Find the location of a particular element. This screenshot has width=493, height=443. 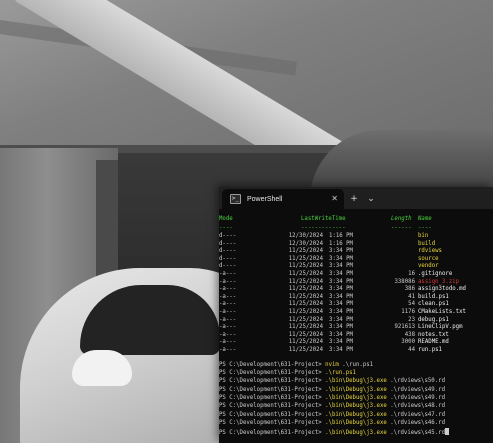

entry-name: notes.txt is located at coordinates (433, 334).